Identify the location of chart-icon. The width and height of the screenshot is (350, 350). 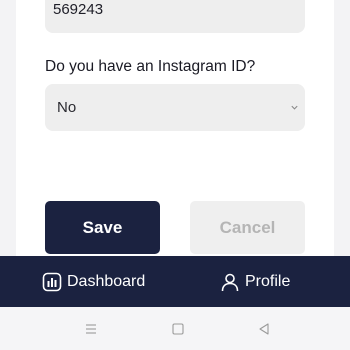
(52, 281).